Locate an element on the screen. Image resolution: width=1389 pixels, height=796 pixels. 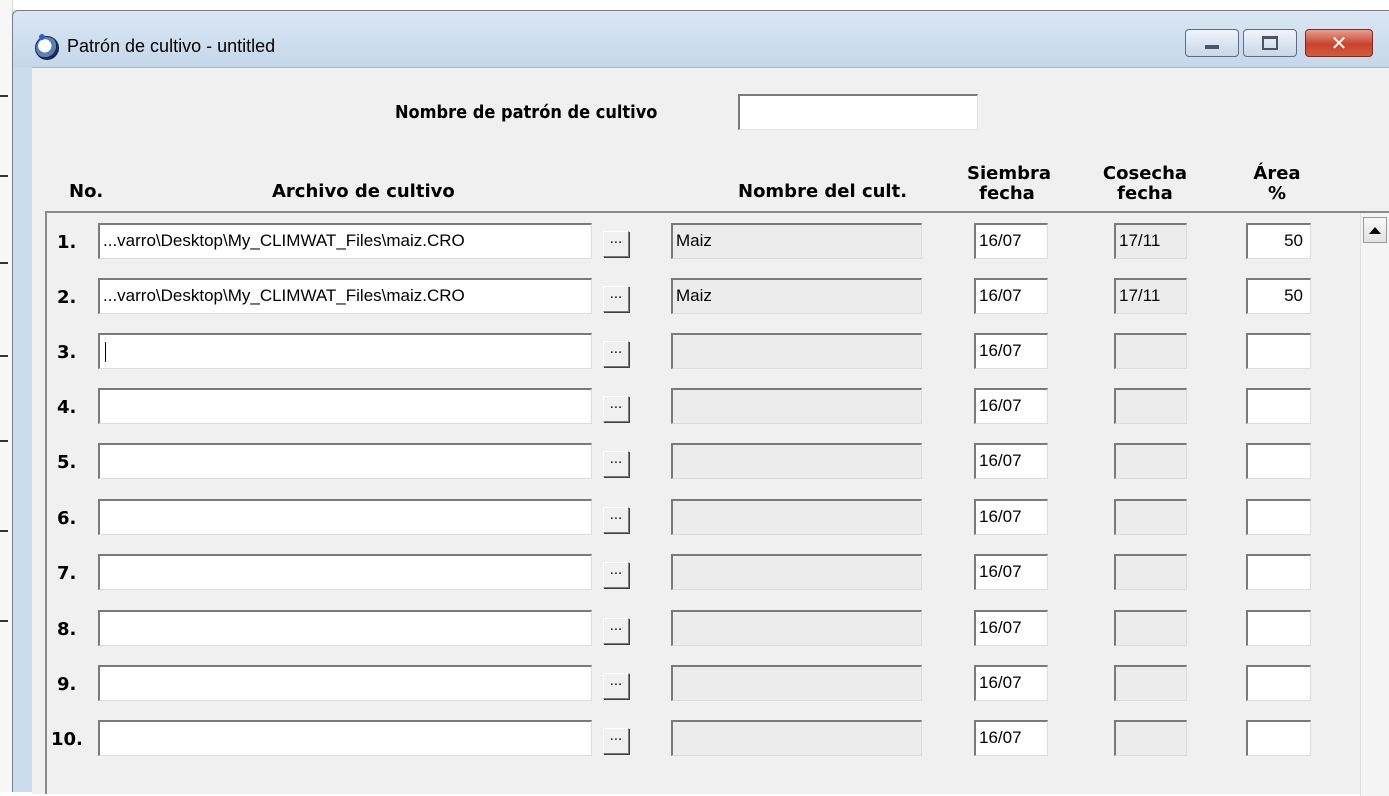
row-number: 3. is located at coordinates (67, 352).